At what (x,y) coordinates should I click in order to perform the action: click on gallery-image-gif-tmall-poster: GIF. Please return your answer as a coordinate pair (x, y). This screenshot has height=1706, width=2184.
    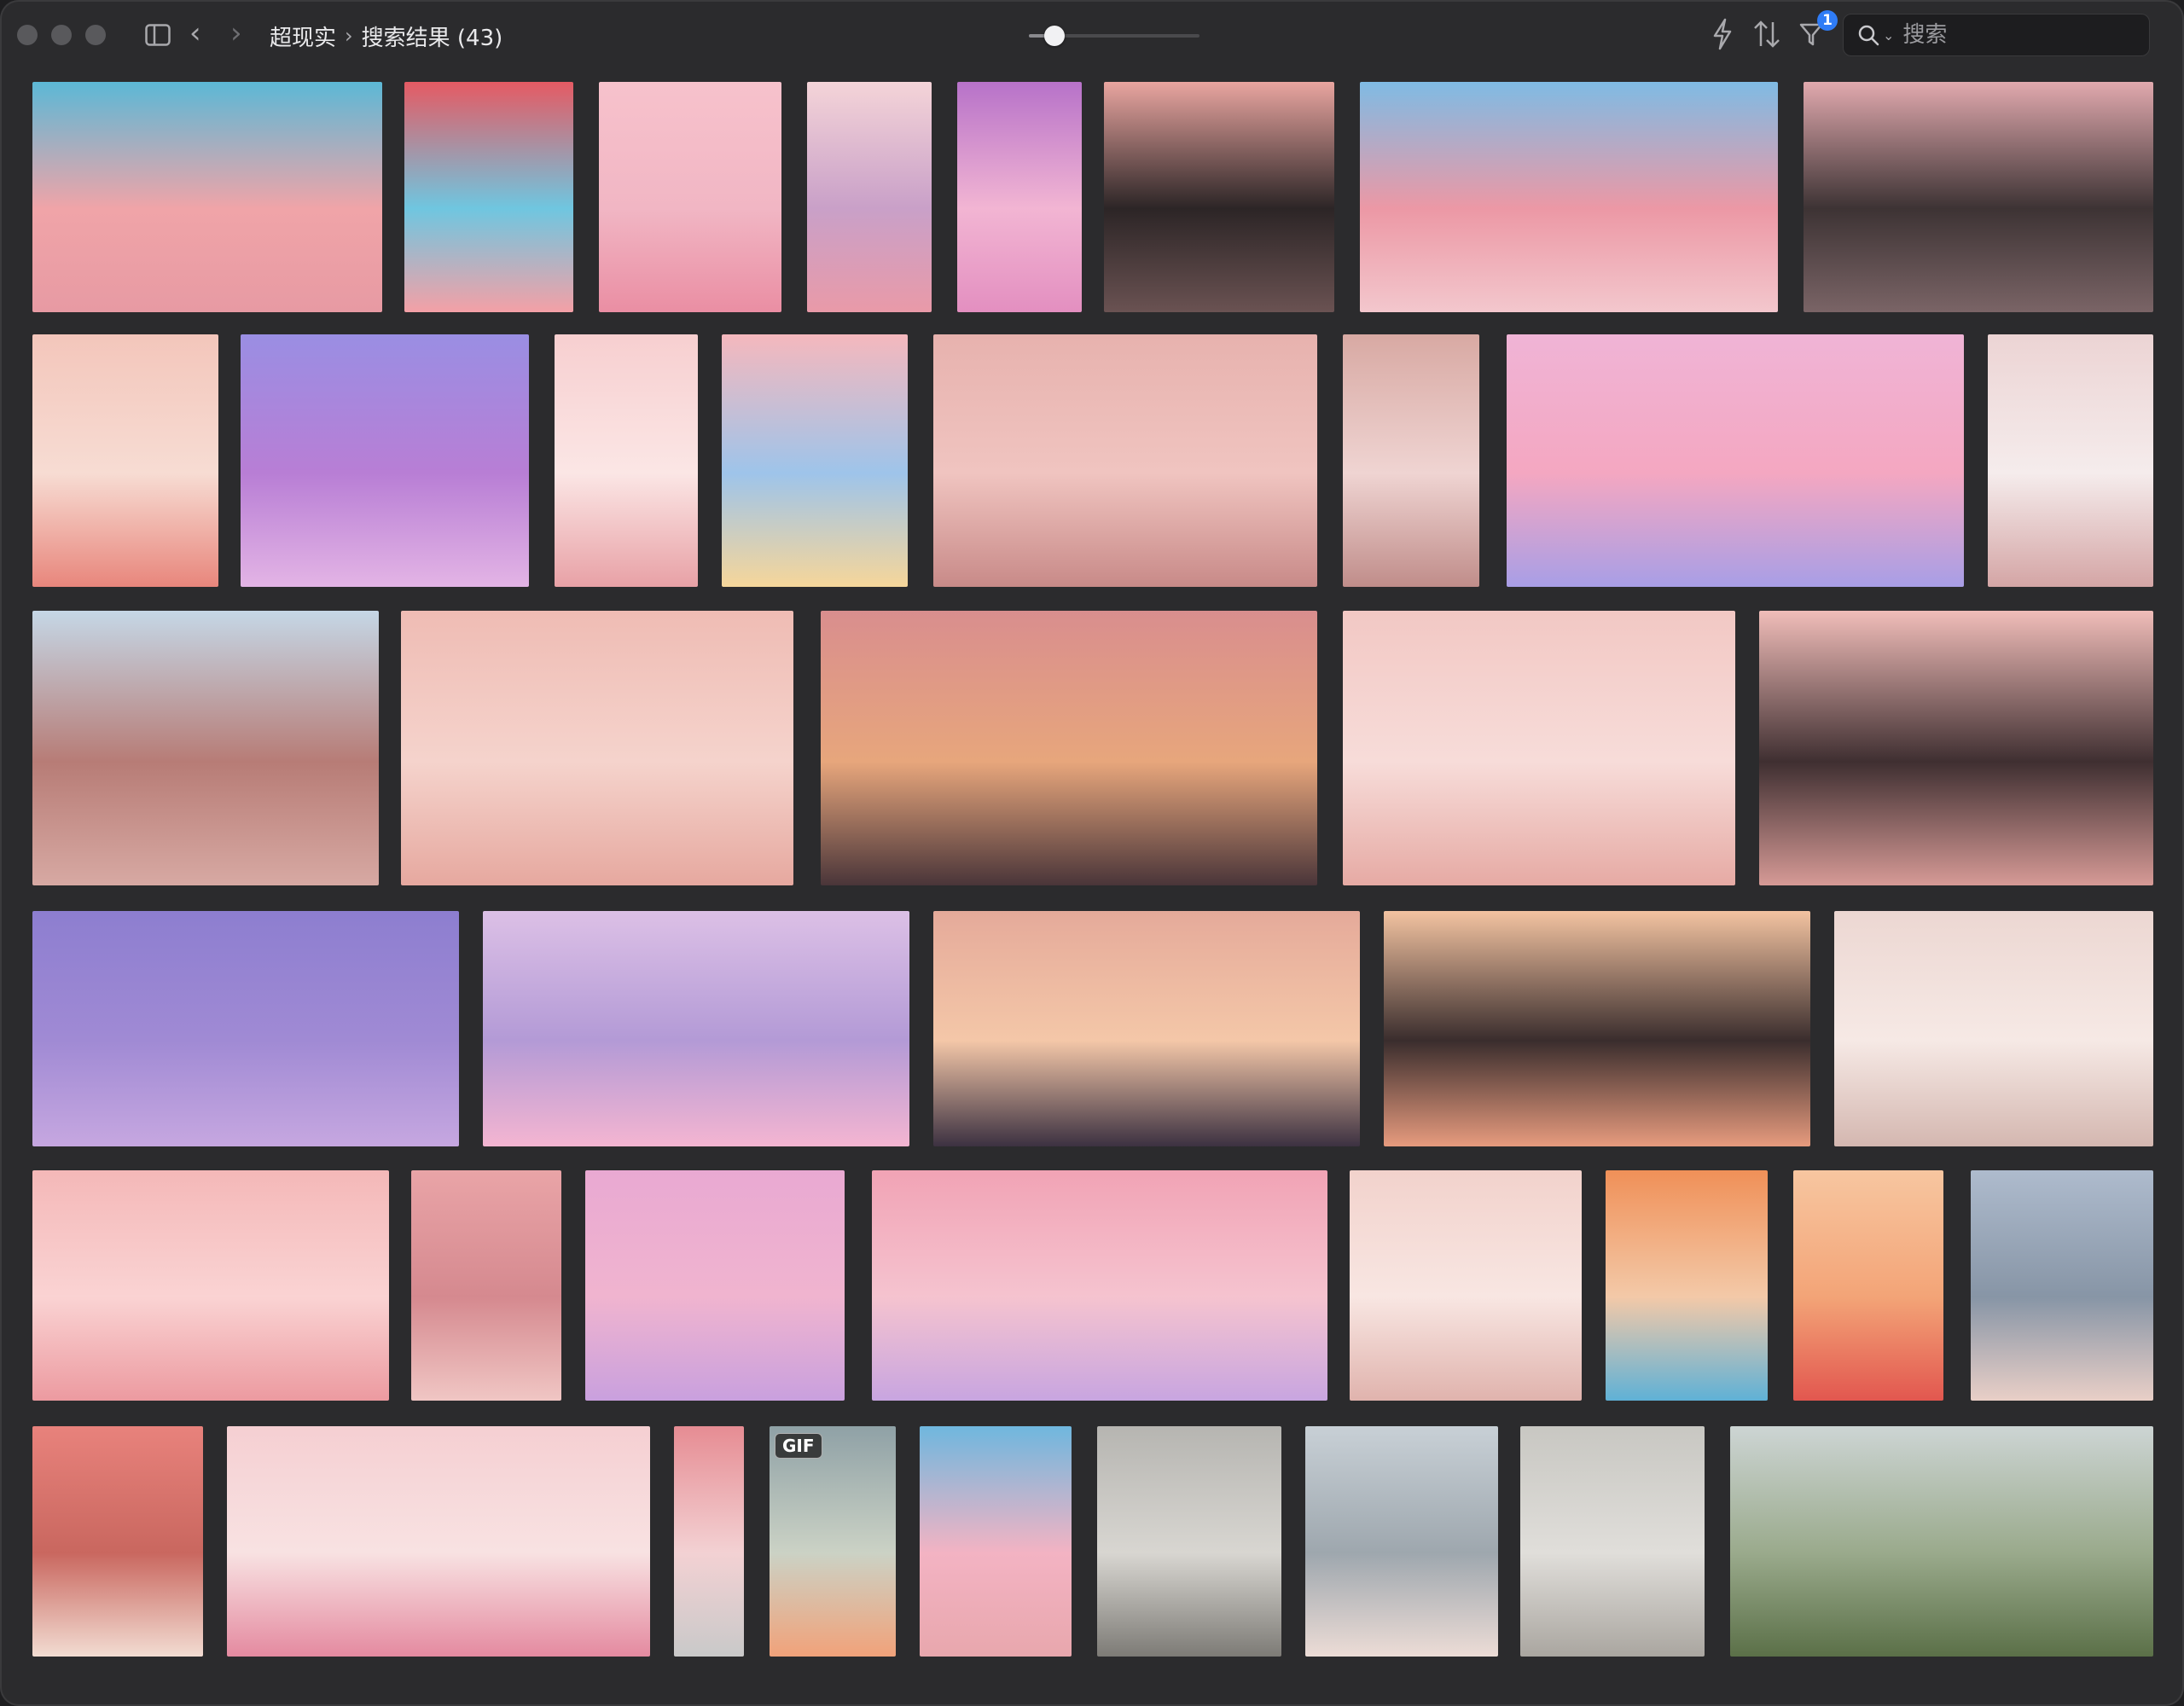
    Looking at the image, I should click on (833, 1541).